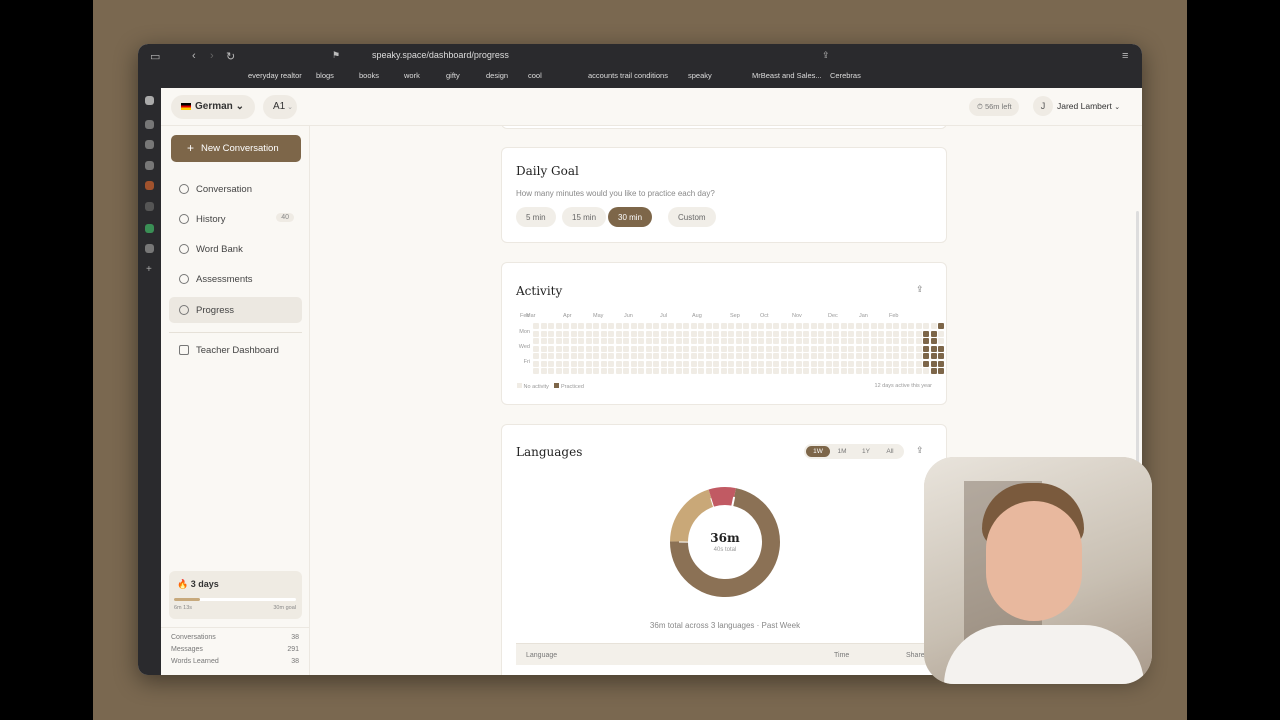 The image size is (1280, 720). What do you see at coordinates (235, 279) in the screenshot?
I see `sidebar-item-assessments: Assessments` at bounding box center [235, 279].